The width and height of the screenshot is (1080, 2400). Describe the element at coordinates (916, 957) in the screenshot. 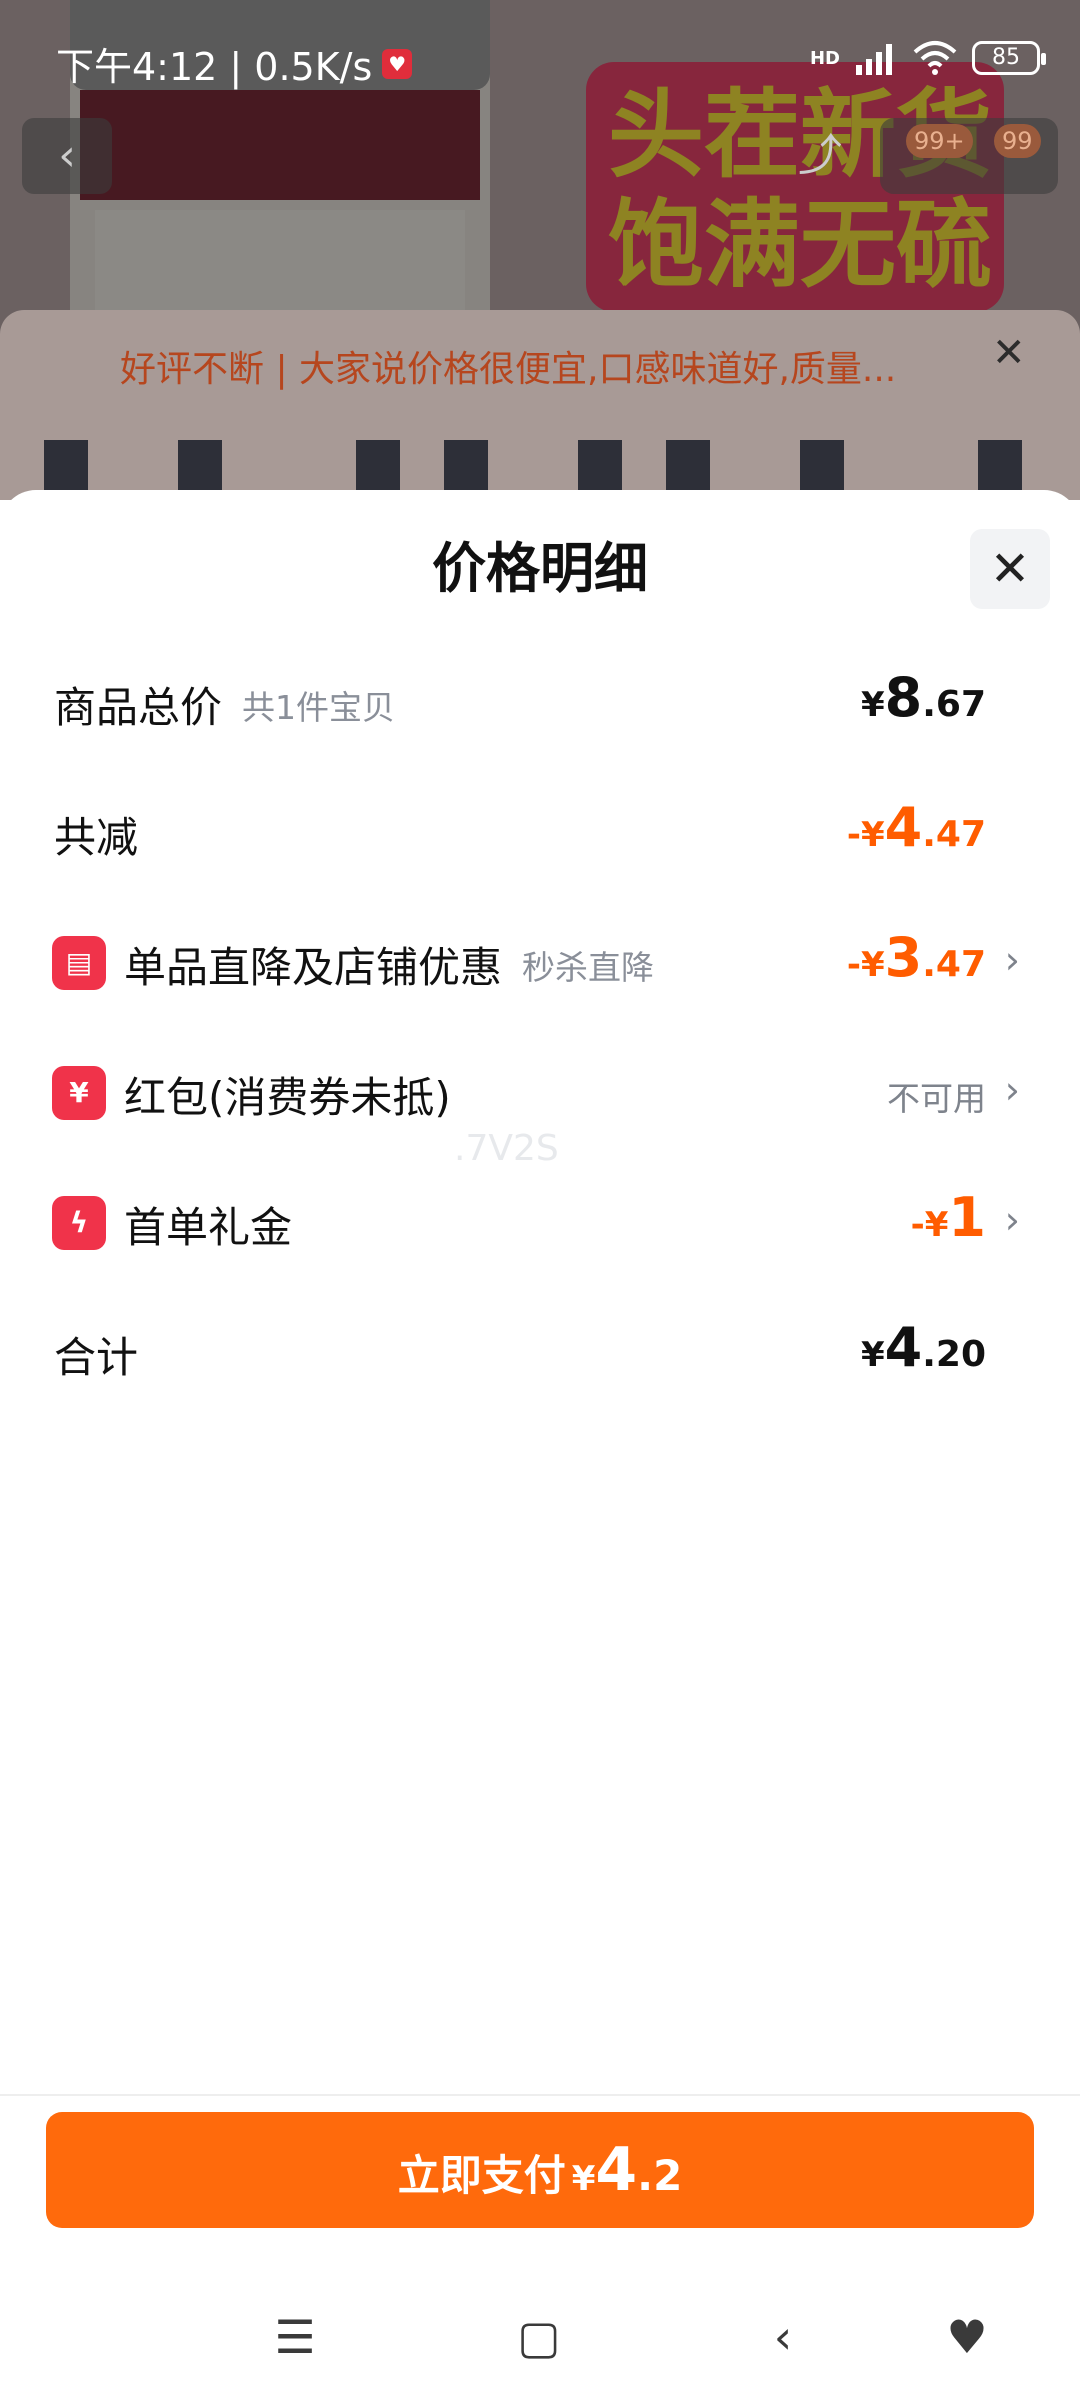

I see `row-value: -¥3.47` at that location.